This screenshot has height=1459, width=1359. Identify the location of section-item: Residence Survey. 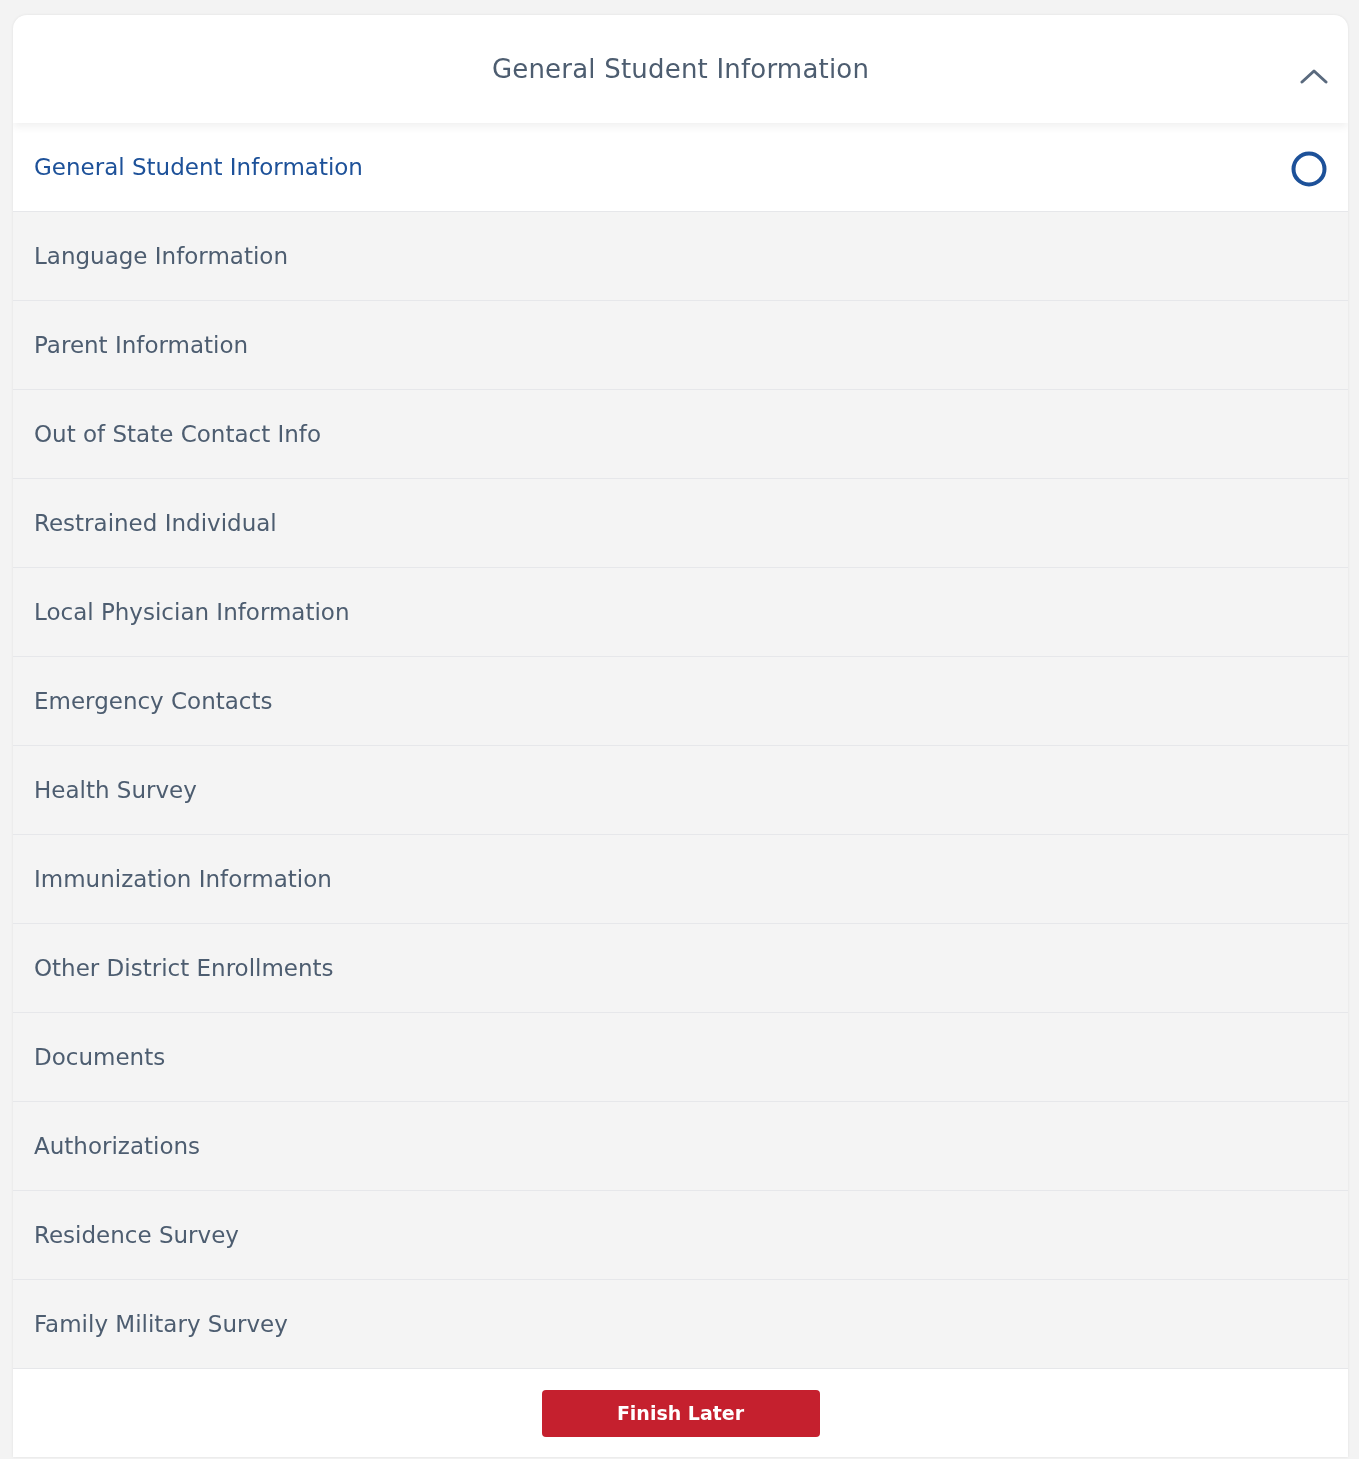
(680, 1235).